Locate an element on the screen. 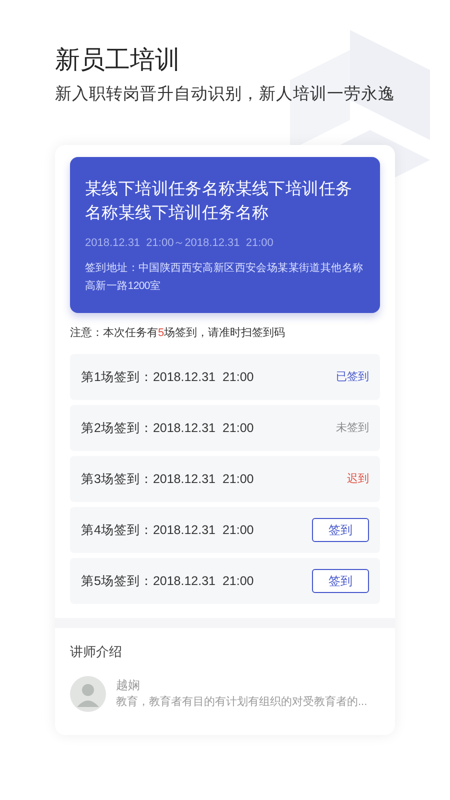  notice-text: 注意：本次任务有5场签到，请准时扫签到码 is located at coordinates (178, 333).